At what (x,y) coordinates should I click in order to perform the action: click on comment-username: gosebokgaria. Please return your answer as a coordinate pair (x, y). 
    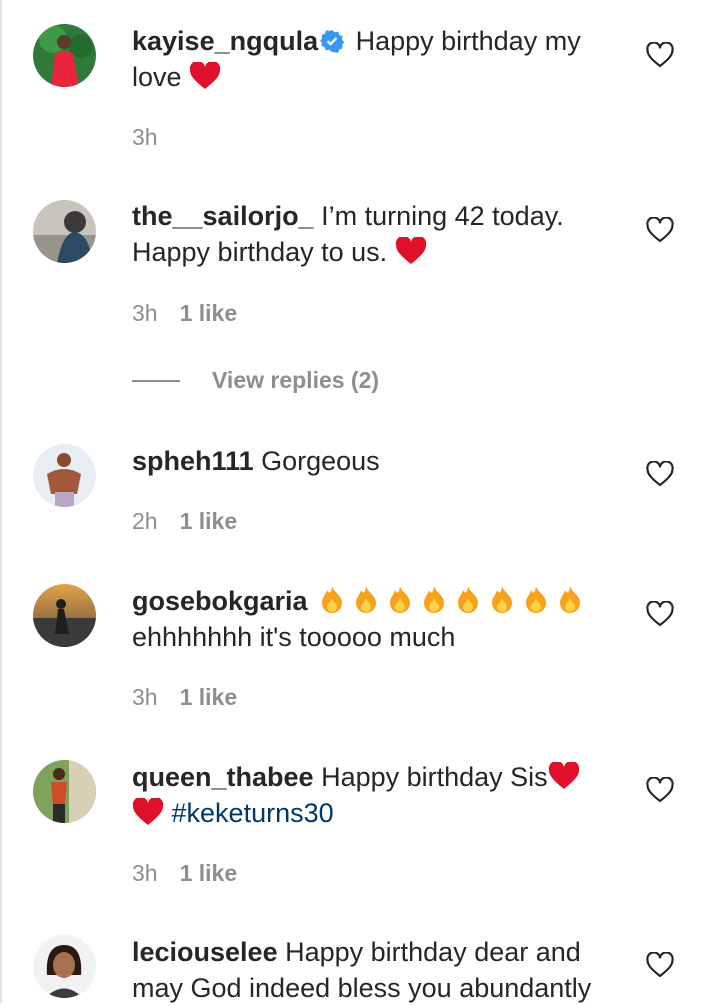
    Looking at the image, I should click on (220, 601).